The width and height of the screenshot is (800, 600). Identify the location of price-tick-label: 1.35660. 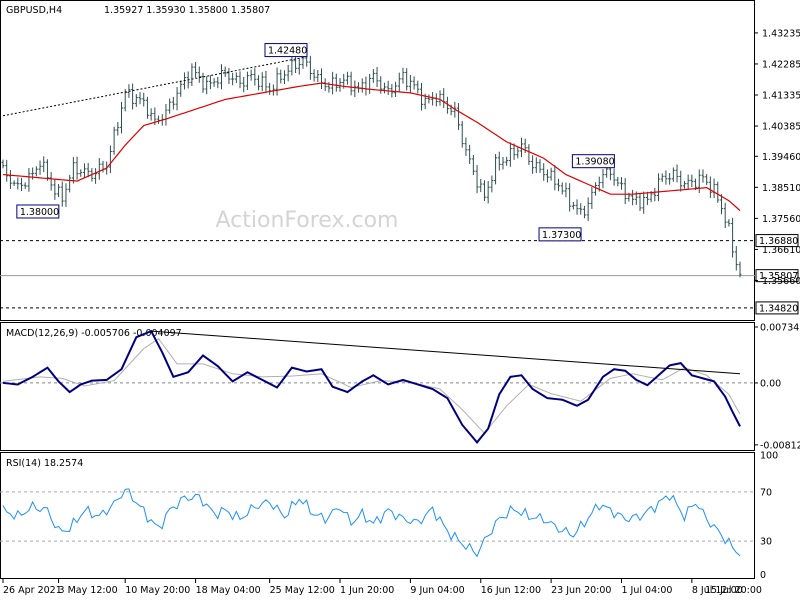
(781, 281).